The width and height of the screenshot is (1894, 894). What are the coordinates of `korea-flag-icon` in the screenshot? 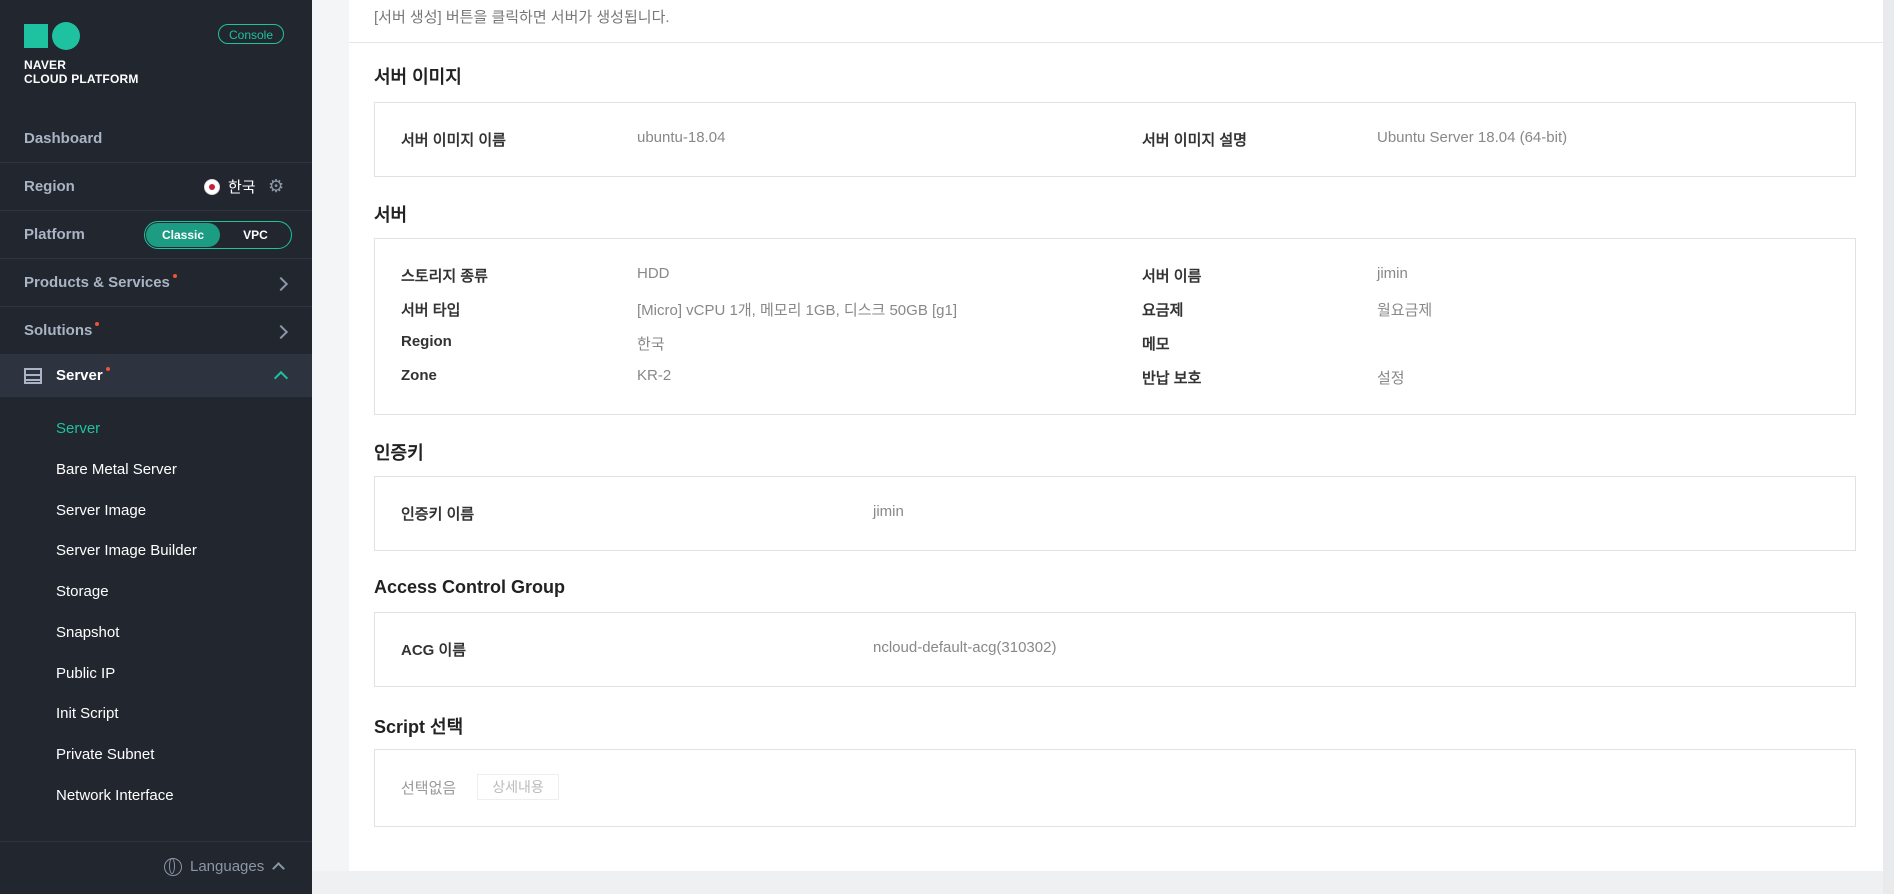 It's located at (212, 186).